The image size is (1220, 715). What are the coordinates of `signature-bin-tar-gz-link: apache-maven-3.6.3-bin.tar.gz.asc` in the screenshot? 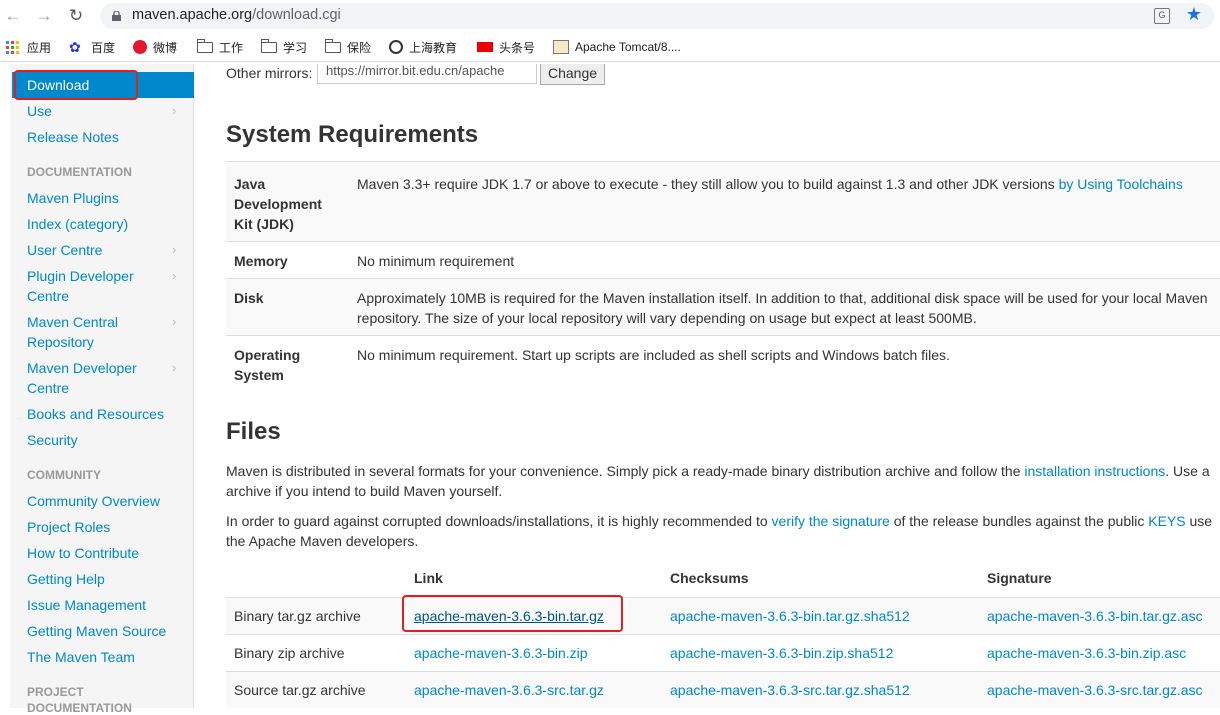 It's located at (1095, 616).